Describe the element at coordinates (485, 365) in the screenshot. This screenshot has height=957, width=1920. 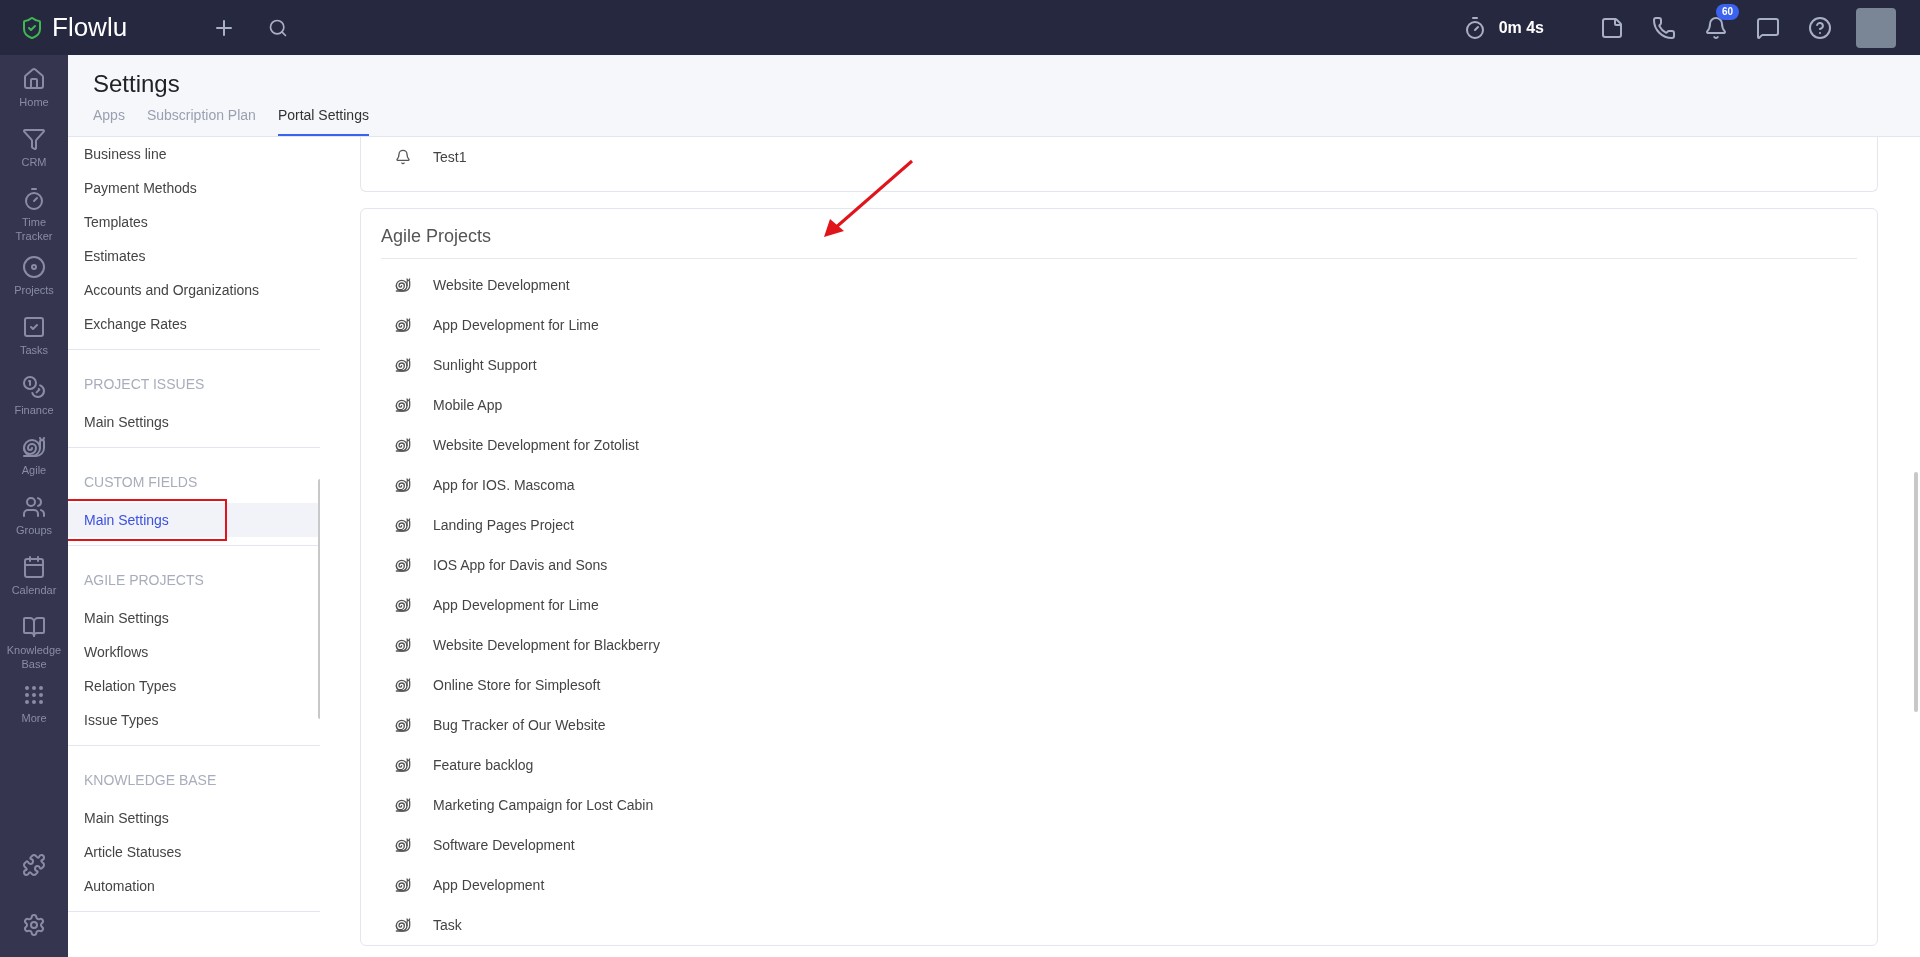
I see `list-item: Sunlight Support` at that location.